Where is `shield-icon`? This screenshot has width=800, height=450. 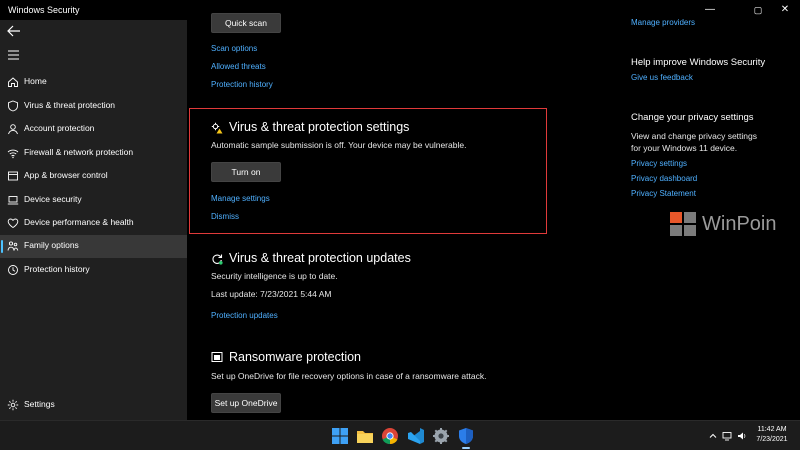
shield-icon is located at coordinates (13, 106).